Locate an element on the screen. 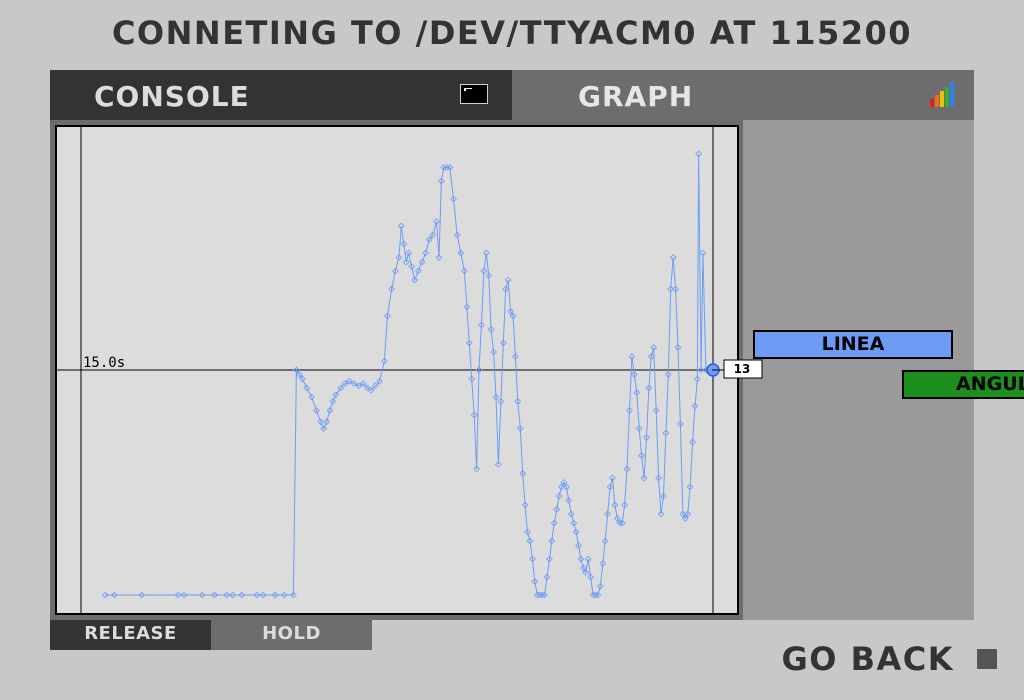  page-title: CONNETING TO /DEV/TTYACM0 AT 115200 is located at coordinates (512, 33).